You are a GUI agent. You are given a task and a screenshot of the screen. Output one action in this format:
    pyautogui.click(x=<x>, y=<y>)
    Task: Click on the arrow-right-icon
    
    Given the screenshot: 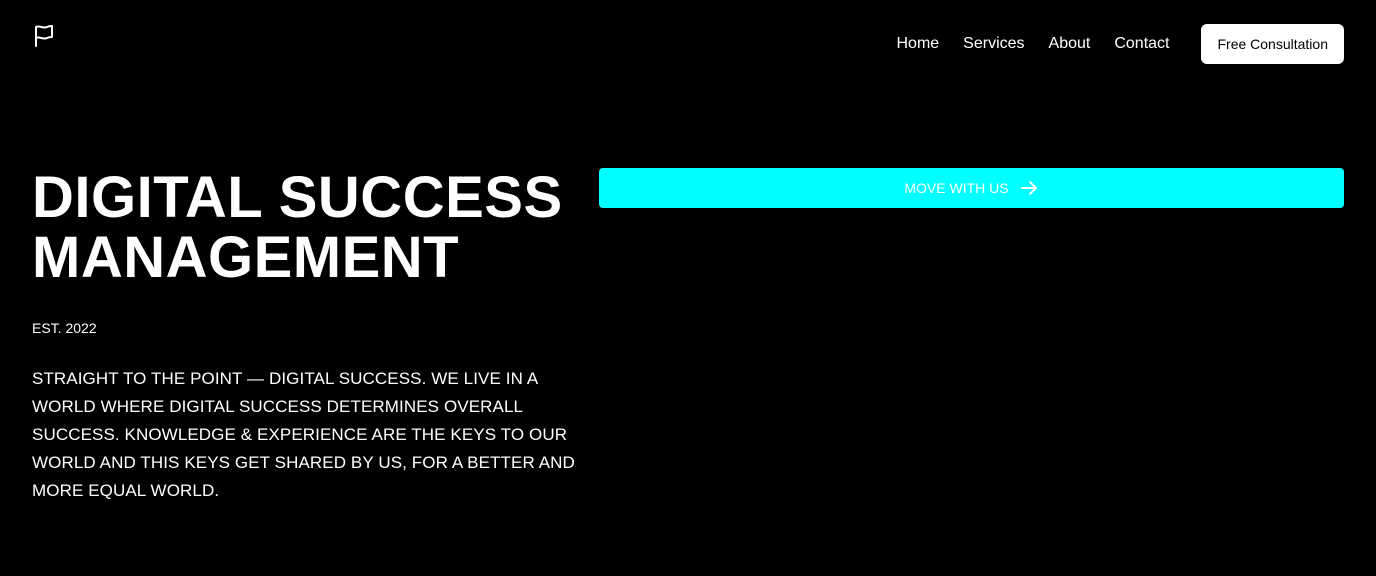 What is the action you would take?
    pyautogui.click(x=1029, y=188)
    